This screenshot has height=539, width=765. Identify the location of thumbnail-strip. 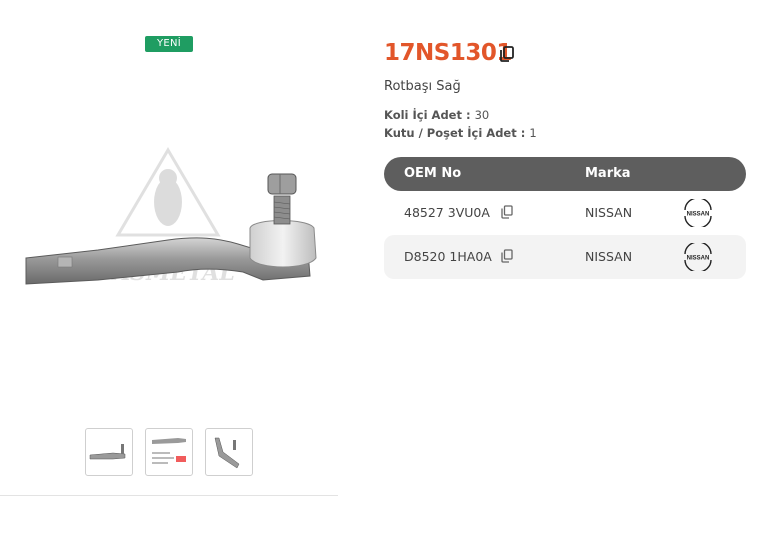
(169, 452).